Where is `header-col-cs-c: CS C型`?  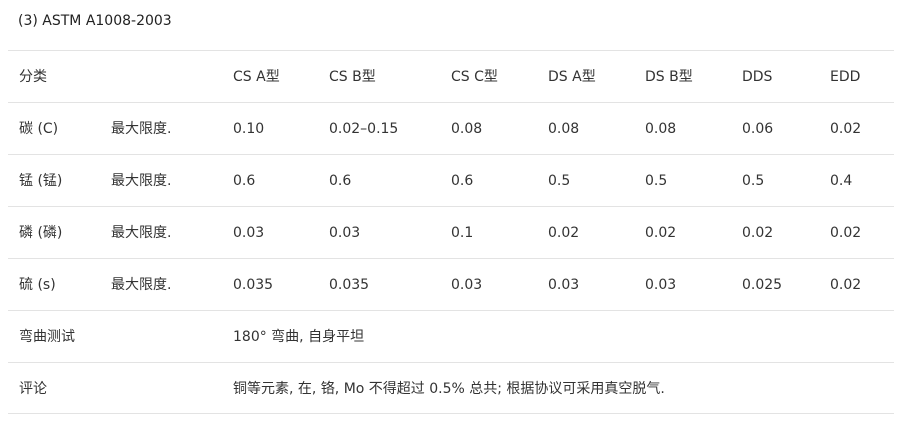
header-col-cs-c: CS C型 is located at coordinates (474, 77).